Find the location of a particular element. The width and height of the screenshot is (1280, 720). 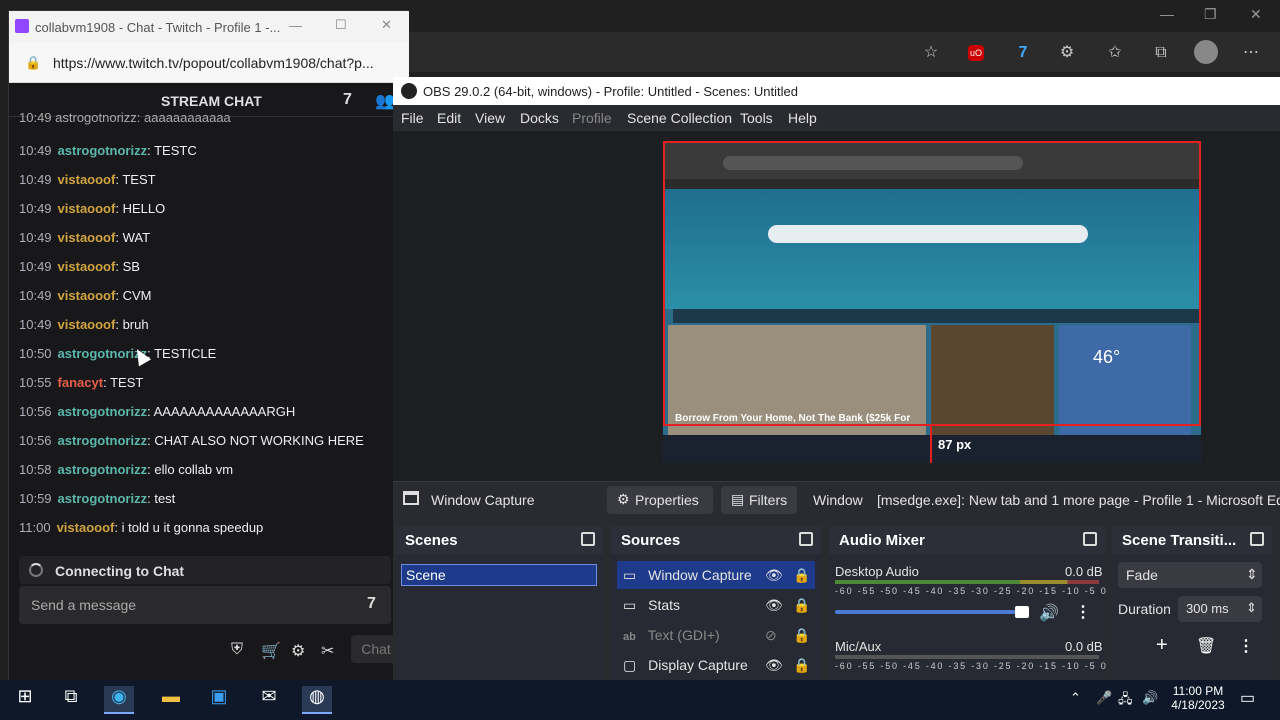

minimize-icon: — is located at coordinates (295, 25).